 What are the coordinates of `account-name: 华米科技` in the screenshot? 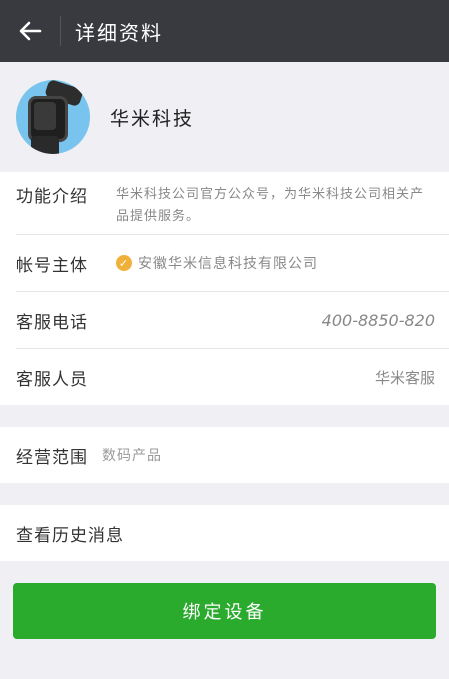 It's located at (152, 118).